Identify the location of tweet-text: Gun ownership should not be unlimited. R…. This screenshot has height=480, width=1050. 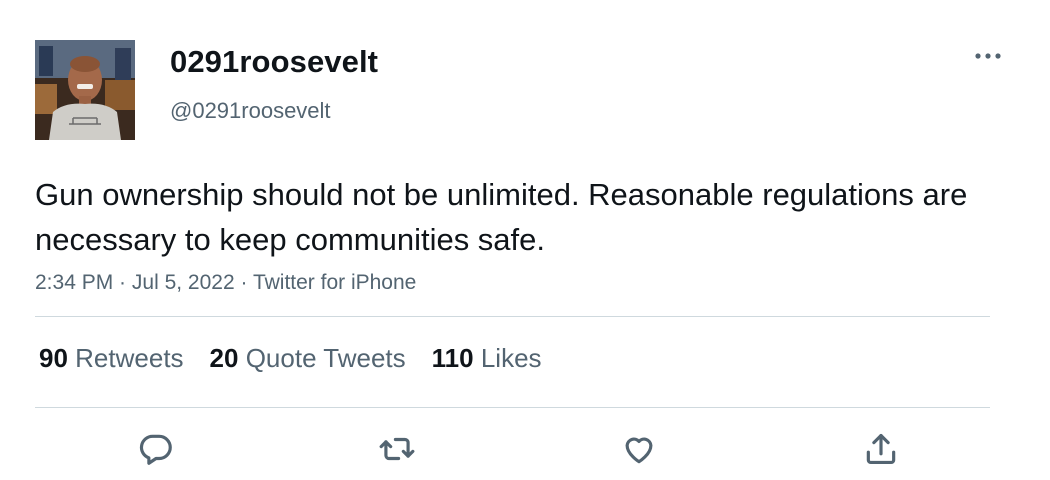
(501, 217).